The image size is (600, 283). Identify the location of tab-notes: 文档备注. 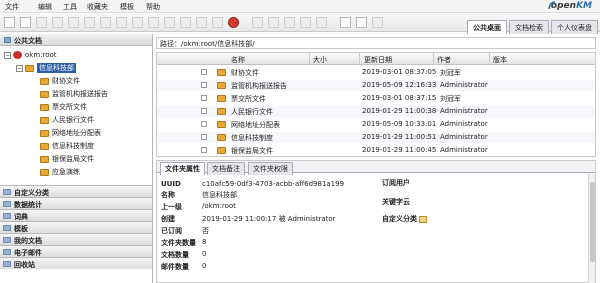
(226, 168).